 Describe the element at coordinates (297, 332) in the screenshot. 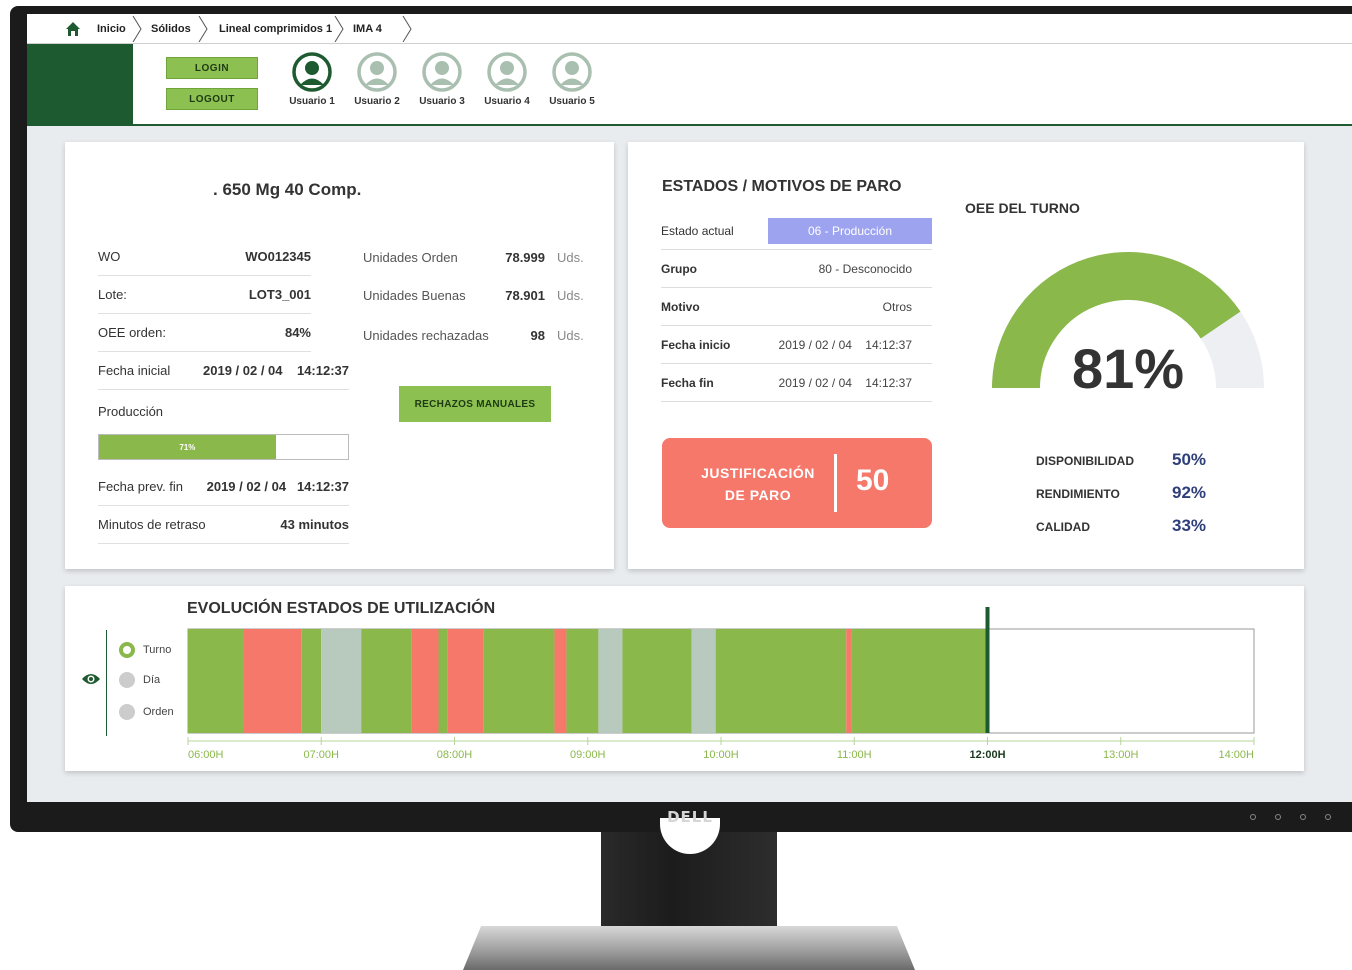

I see `oee-orden-value: 84%` at that location.